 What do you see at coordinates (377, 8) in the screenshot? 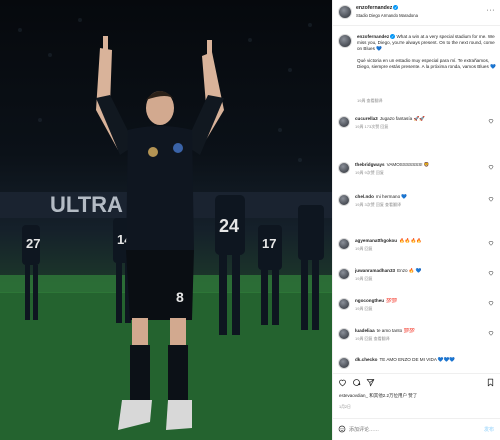
I see `author-username: enzofernandez ✓` at bounding box center [377, 8].